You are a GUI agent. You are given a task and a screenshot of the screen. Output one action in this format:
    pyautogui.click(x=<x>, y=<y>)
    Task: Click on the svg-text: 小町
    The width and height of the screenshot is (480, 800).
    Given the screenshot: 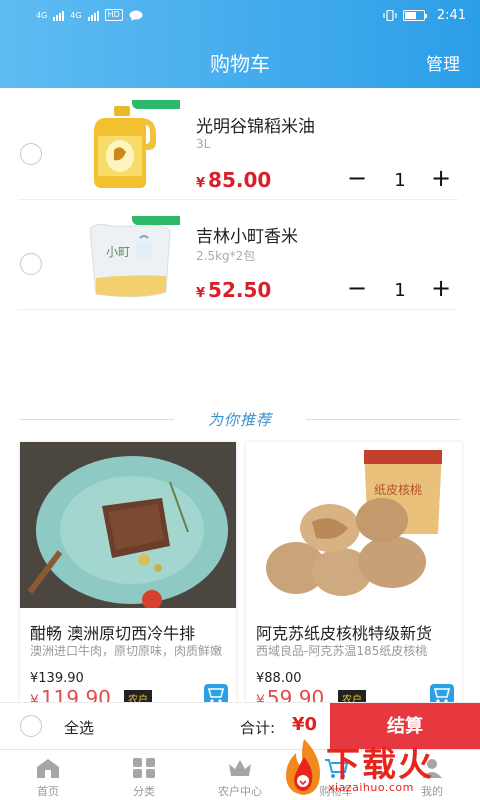 What is the action you would take?
    pyautogui.click(x=118, y=252)
    